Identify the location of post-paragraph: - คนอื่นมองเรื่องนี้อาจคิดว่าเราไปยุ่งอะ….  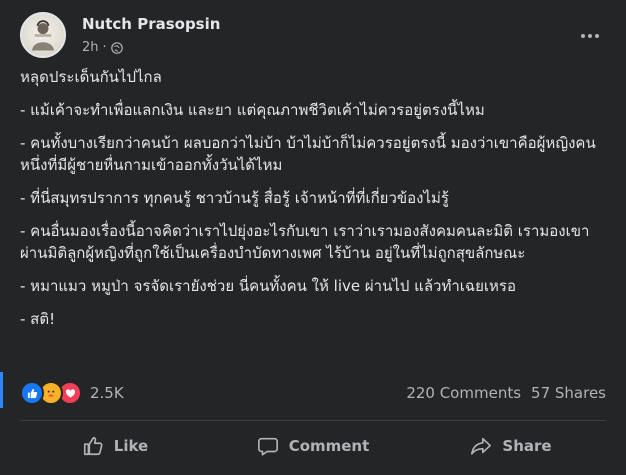
(305, 242).